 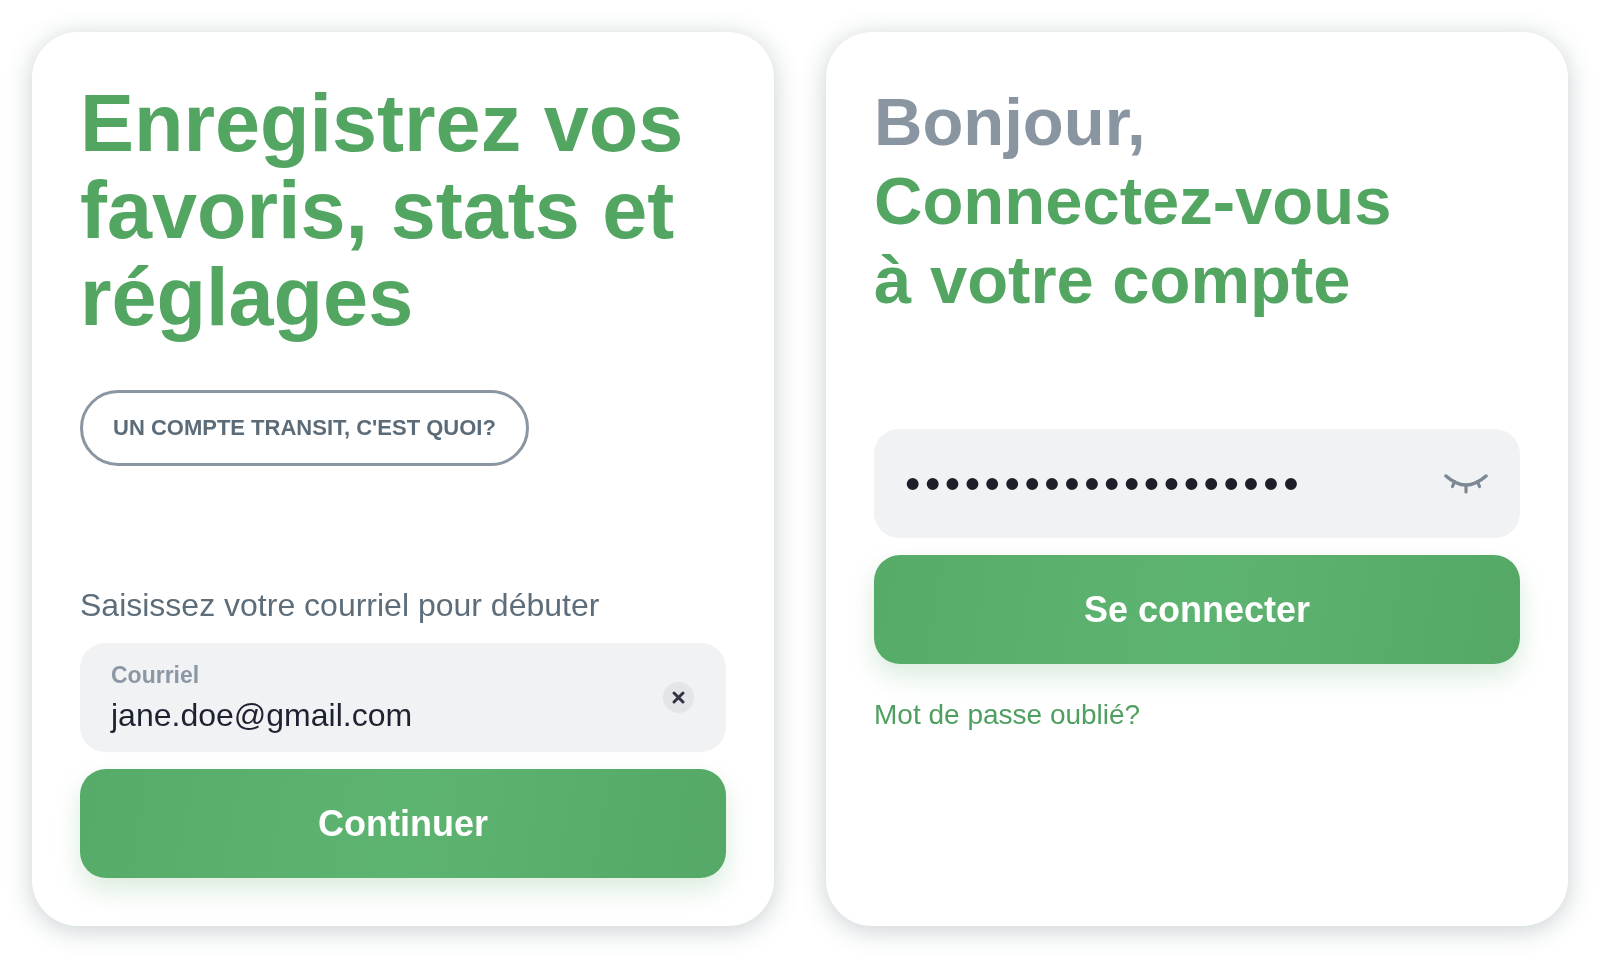 I want to click on login-heading: Connectez-vous à votre compte, so click(x=1133, y=240).